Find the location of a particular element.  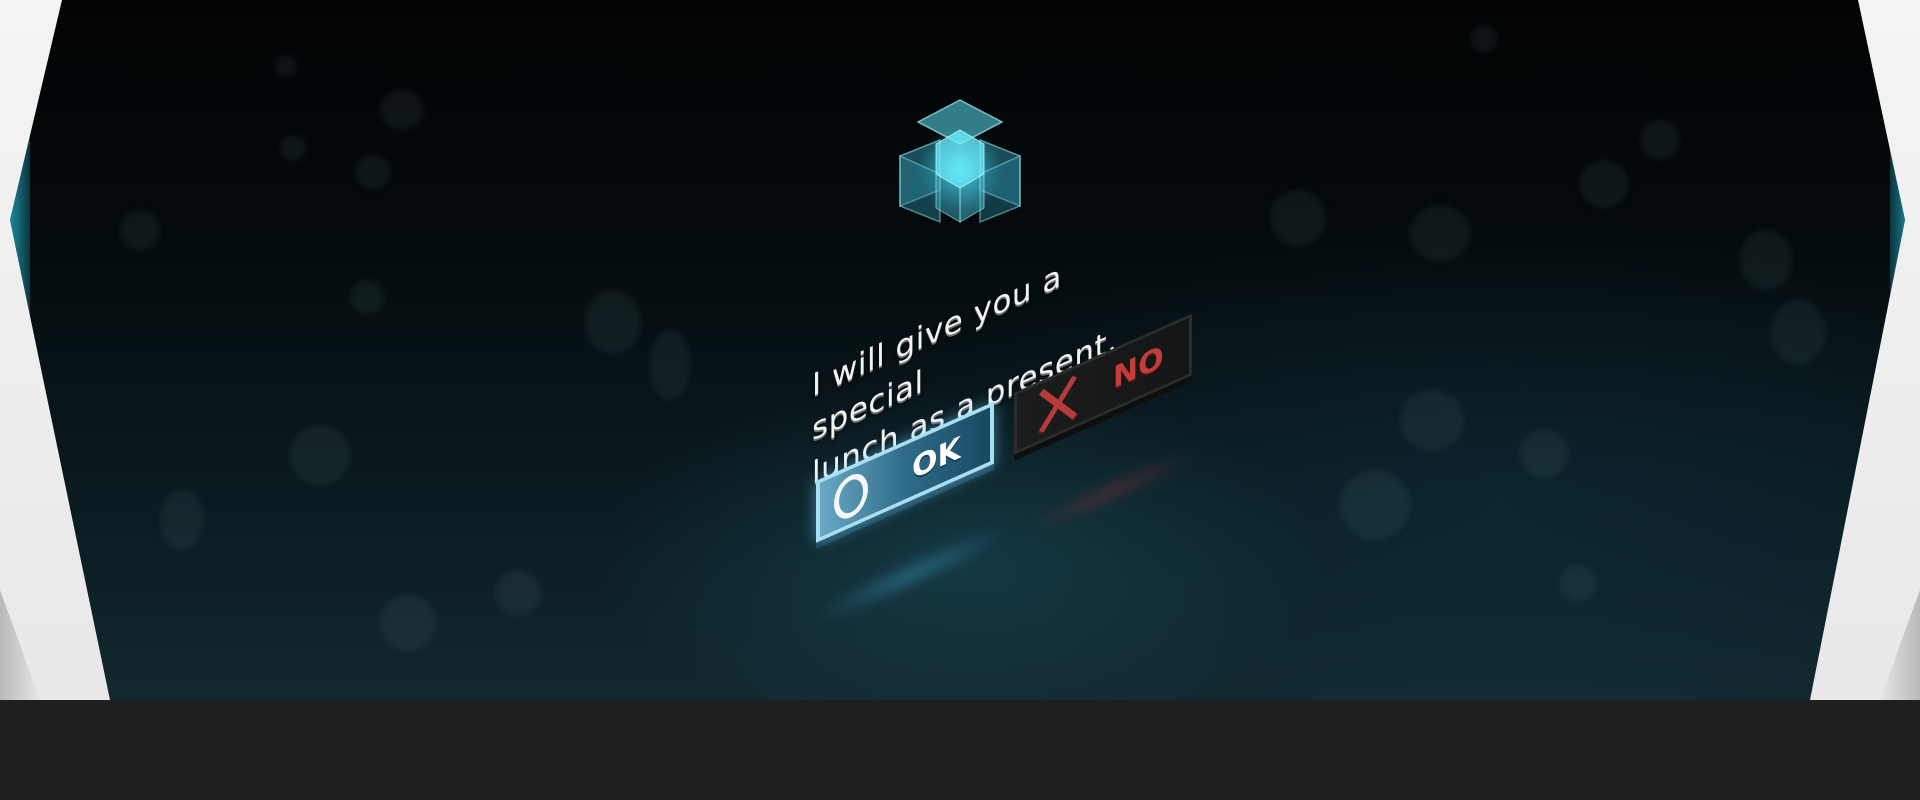

bottom-bar is located at coordinates (960, 750).